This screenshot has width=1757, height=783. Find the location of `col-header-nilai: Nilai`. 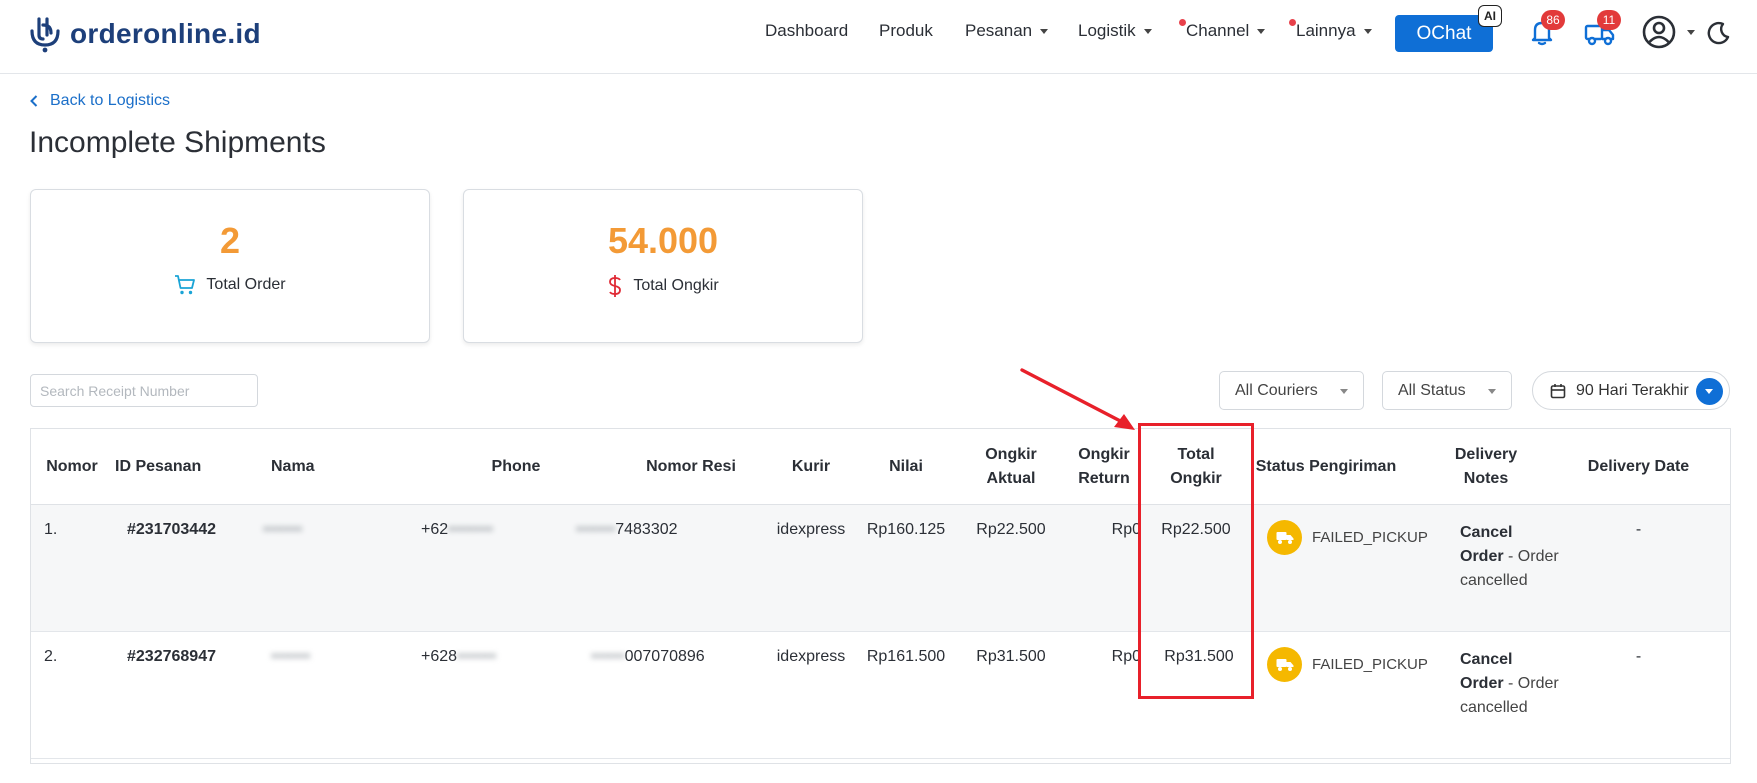

col-header-nilai: Nilai is located at coordinates (906, 466).